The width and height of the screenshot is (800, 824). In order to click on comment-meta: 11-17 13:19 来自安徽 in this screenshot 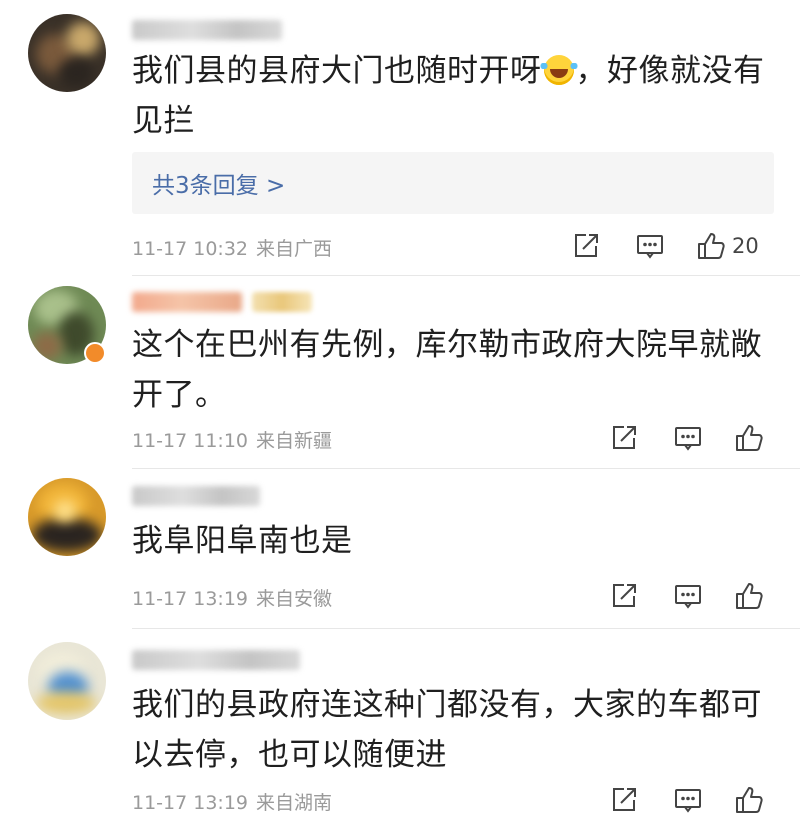, I will do `click(232, 597)`.